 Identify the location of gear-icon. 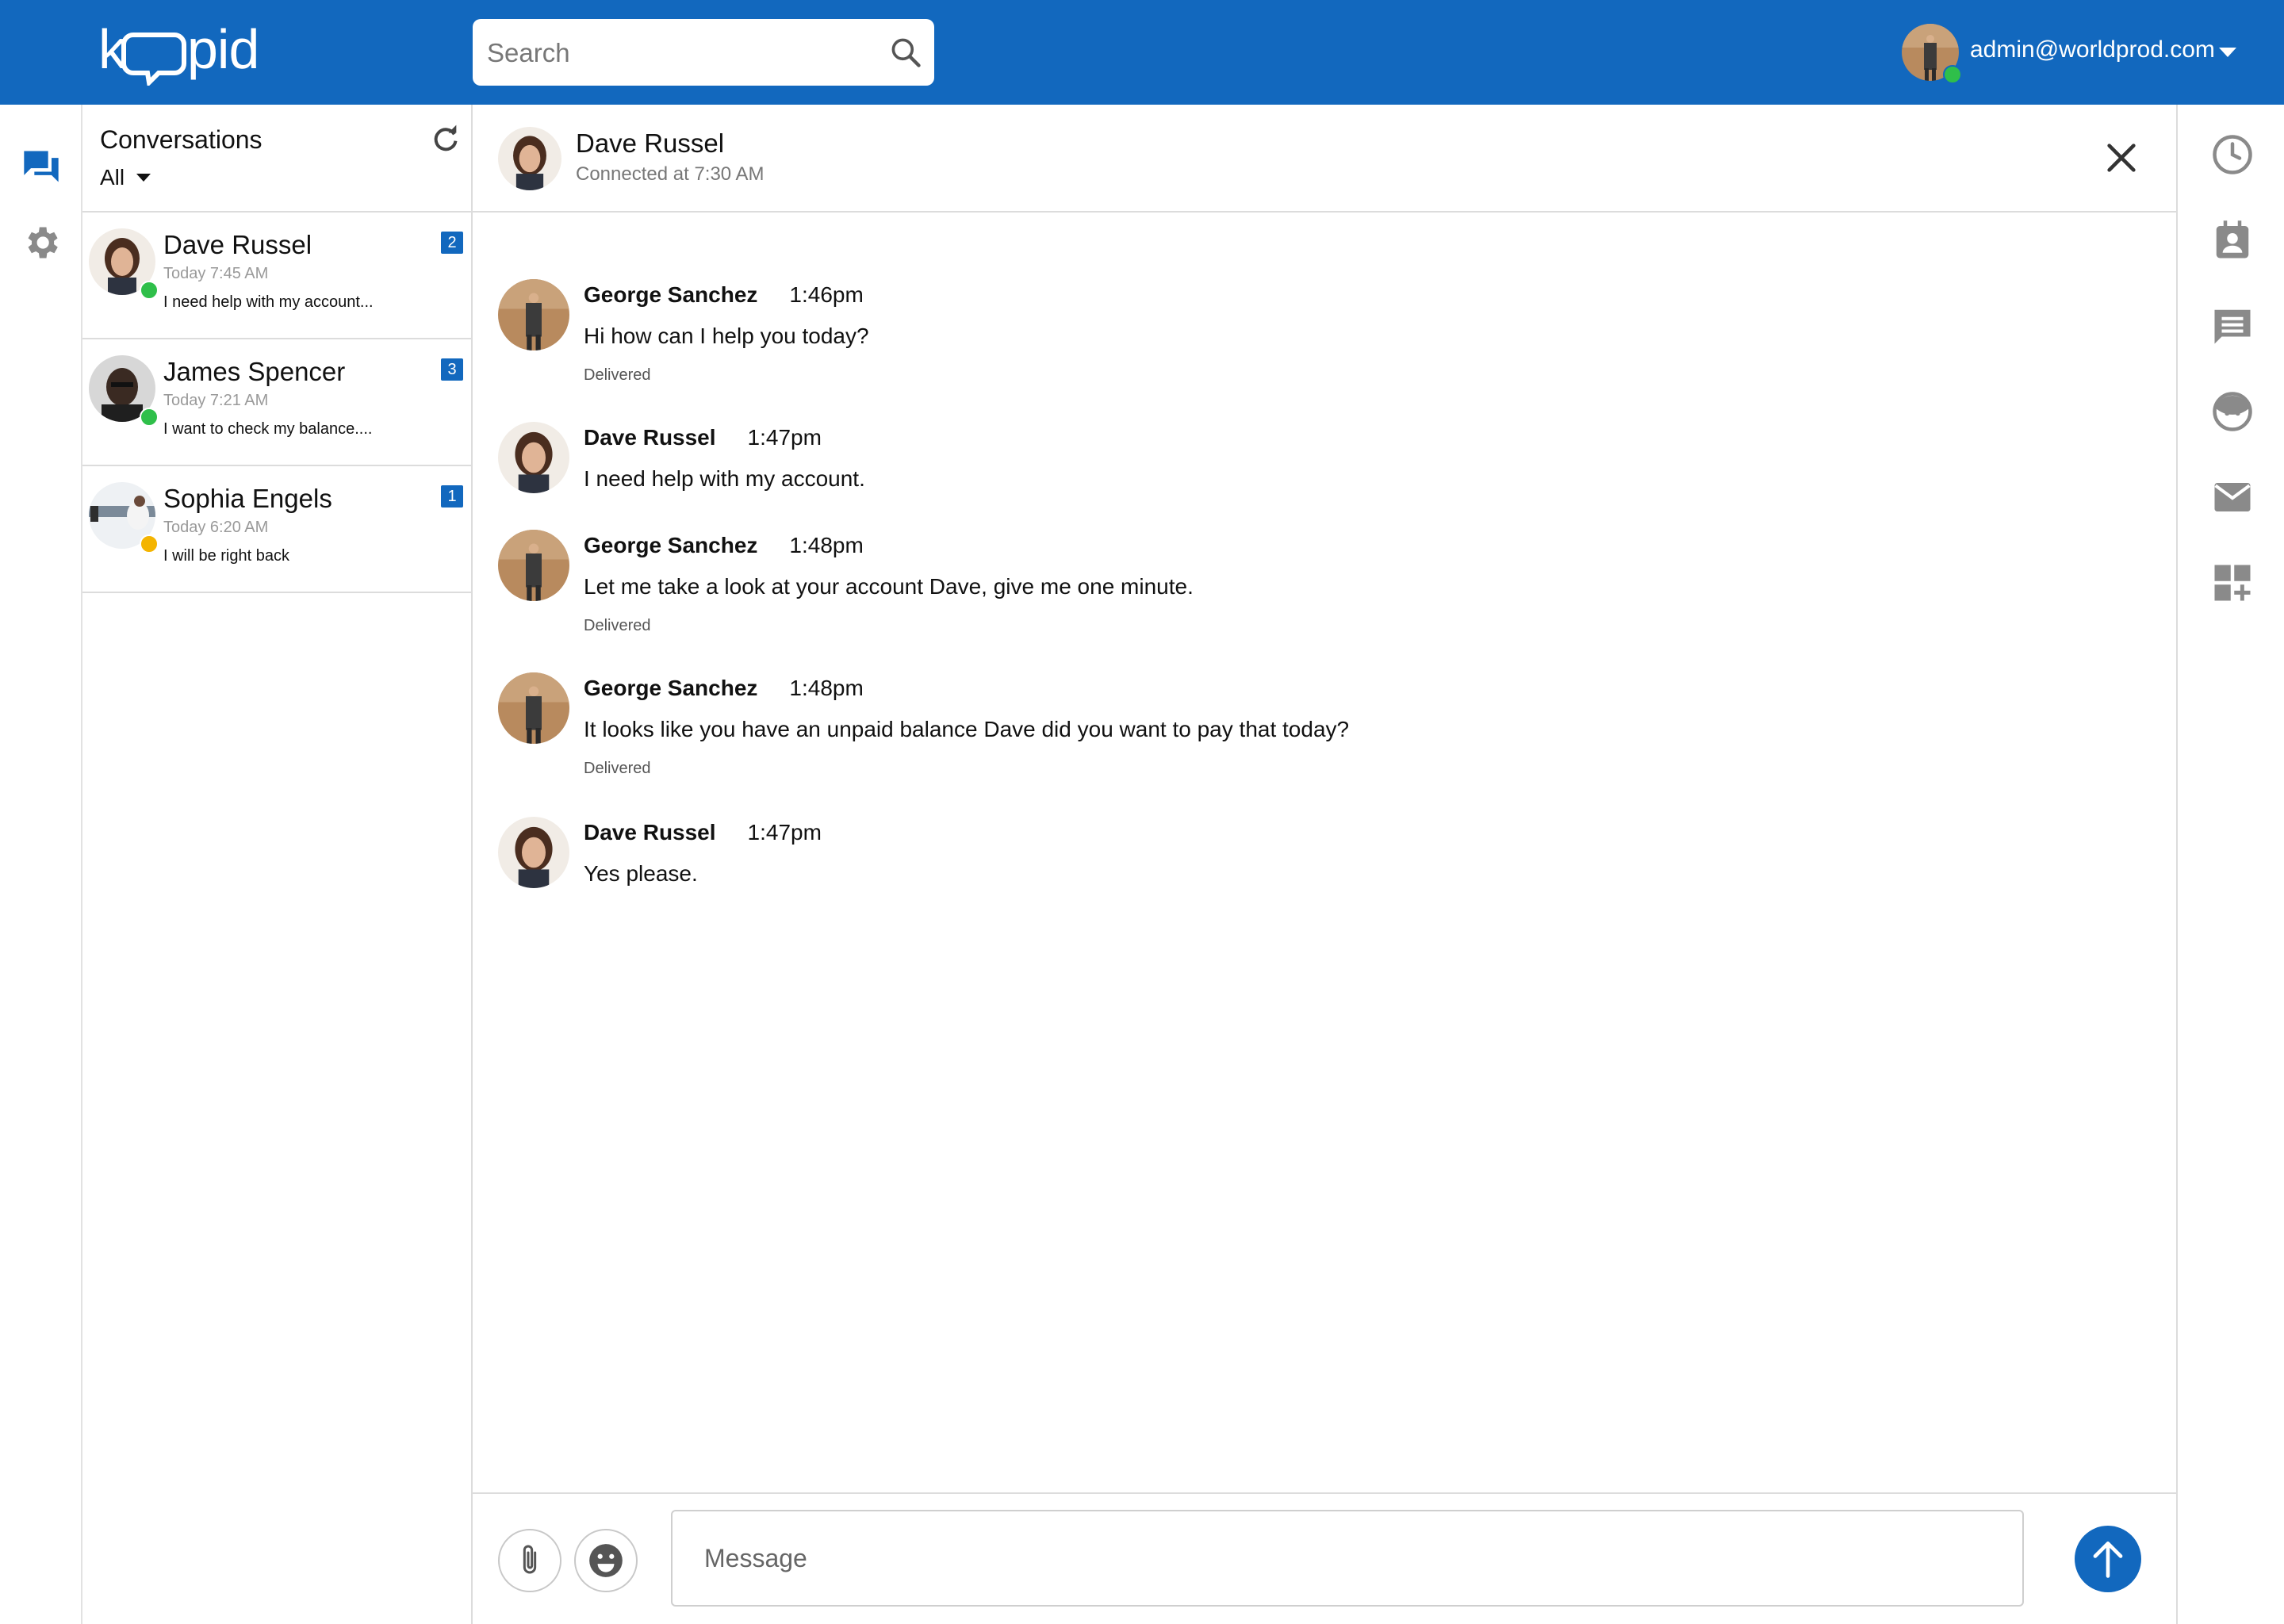
(41, 242).